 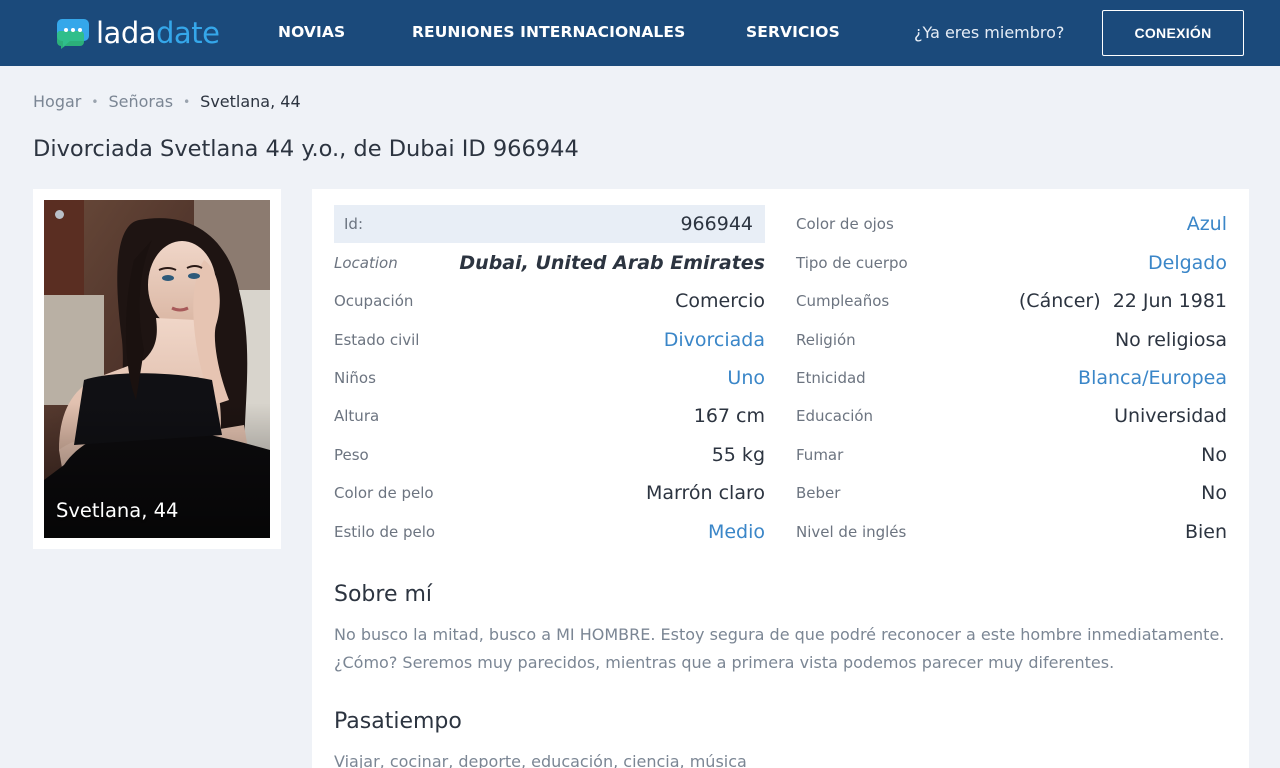 I want to click on breadcrumb-current: Svetlana, 44, so click(x=250, y=101).